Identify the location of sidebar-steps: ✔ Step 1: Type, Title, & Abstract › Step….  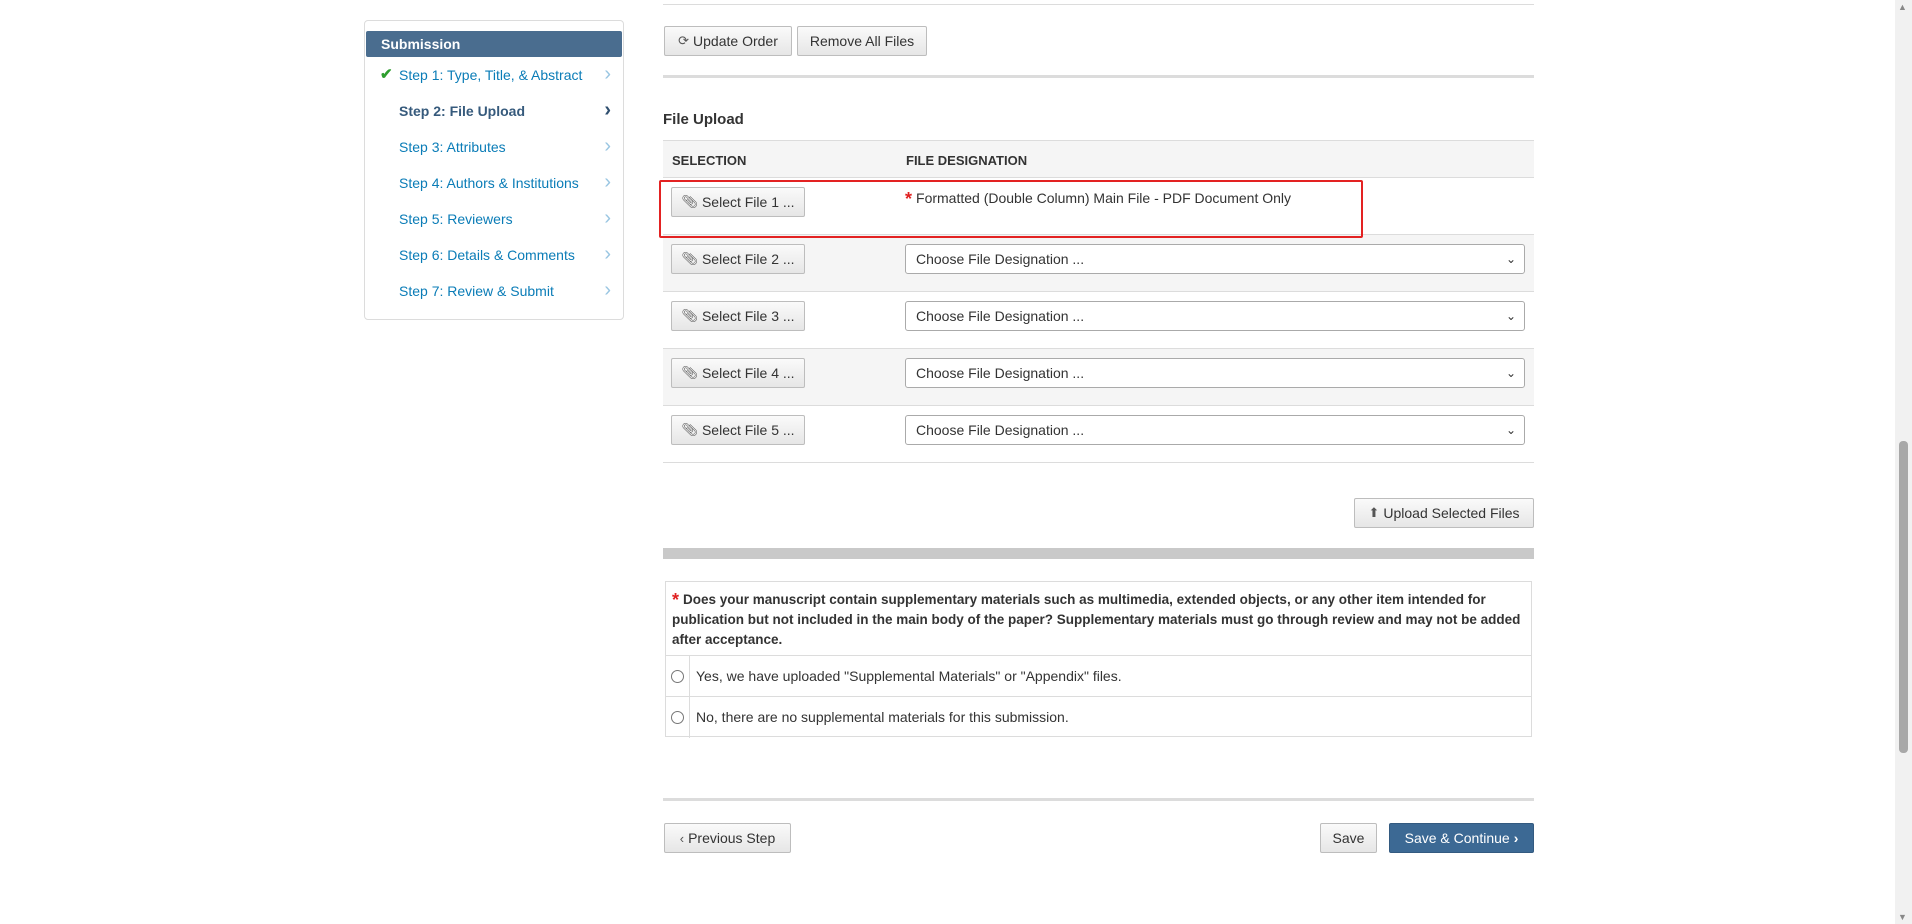
(494, 183).